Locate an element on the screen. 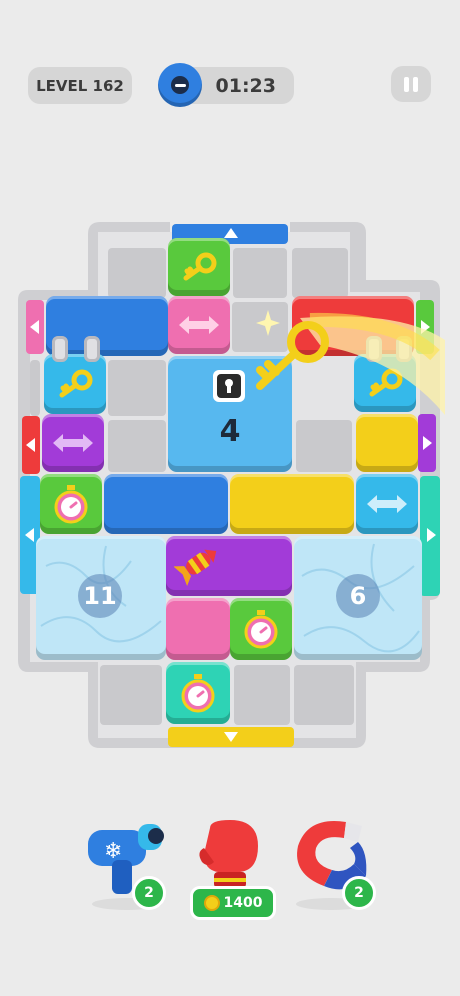 The width and height of the screenshot is (460, 996). boxing-glove-cost: 1400 is located at coordinates (243, 903).